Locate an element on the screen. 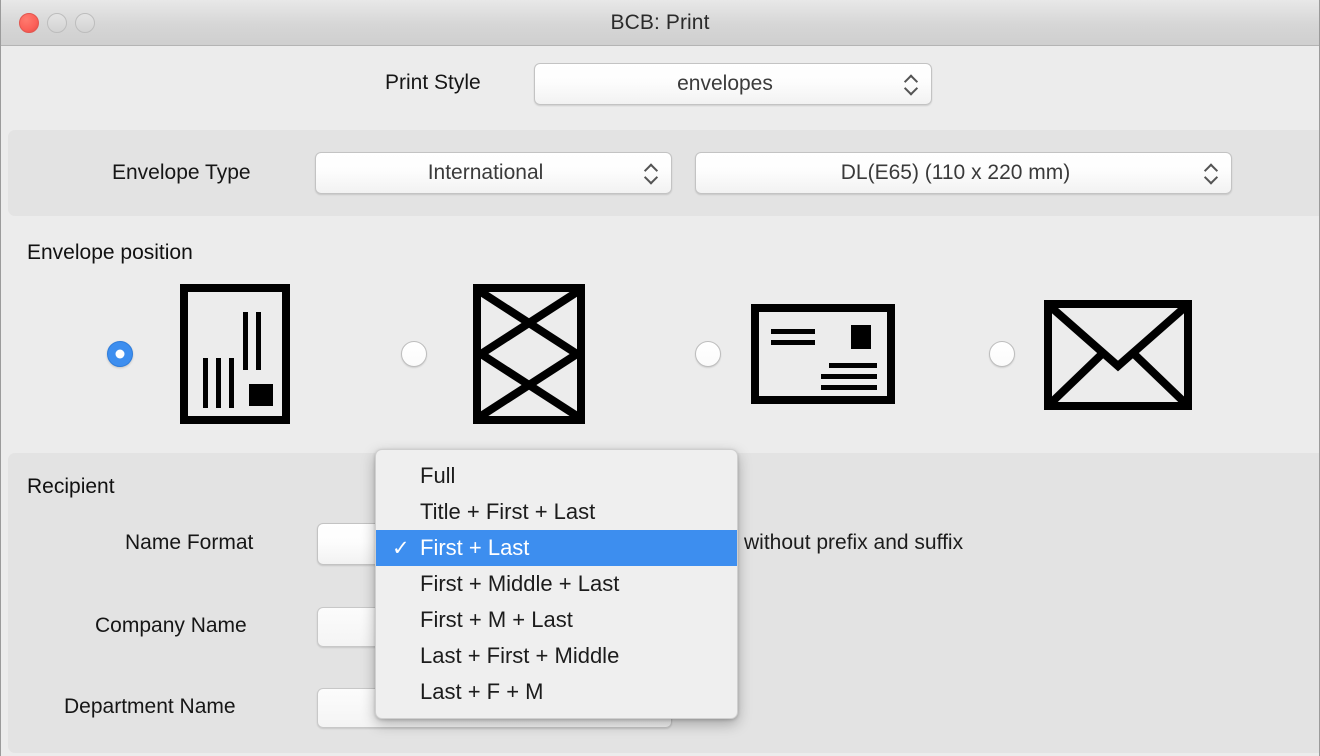  window-titlebar: BCB: Print is located at coordinates (660, 23).